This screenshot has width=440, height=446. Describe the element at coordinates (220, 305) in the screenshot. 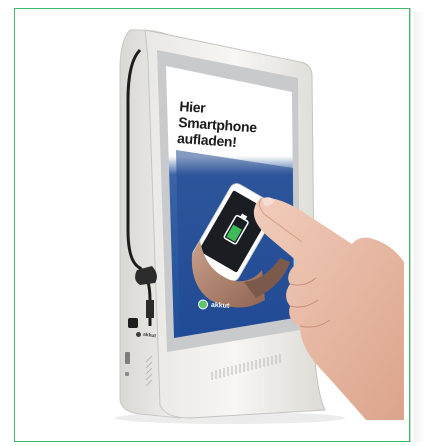

I see `brand-name: akkut` at that location.